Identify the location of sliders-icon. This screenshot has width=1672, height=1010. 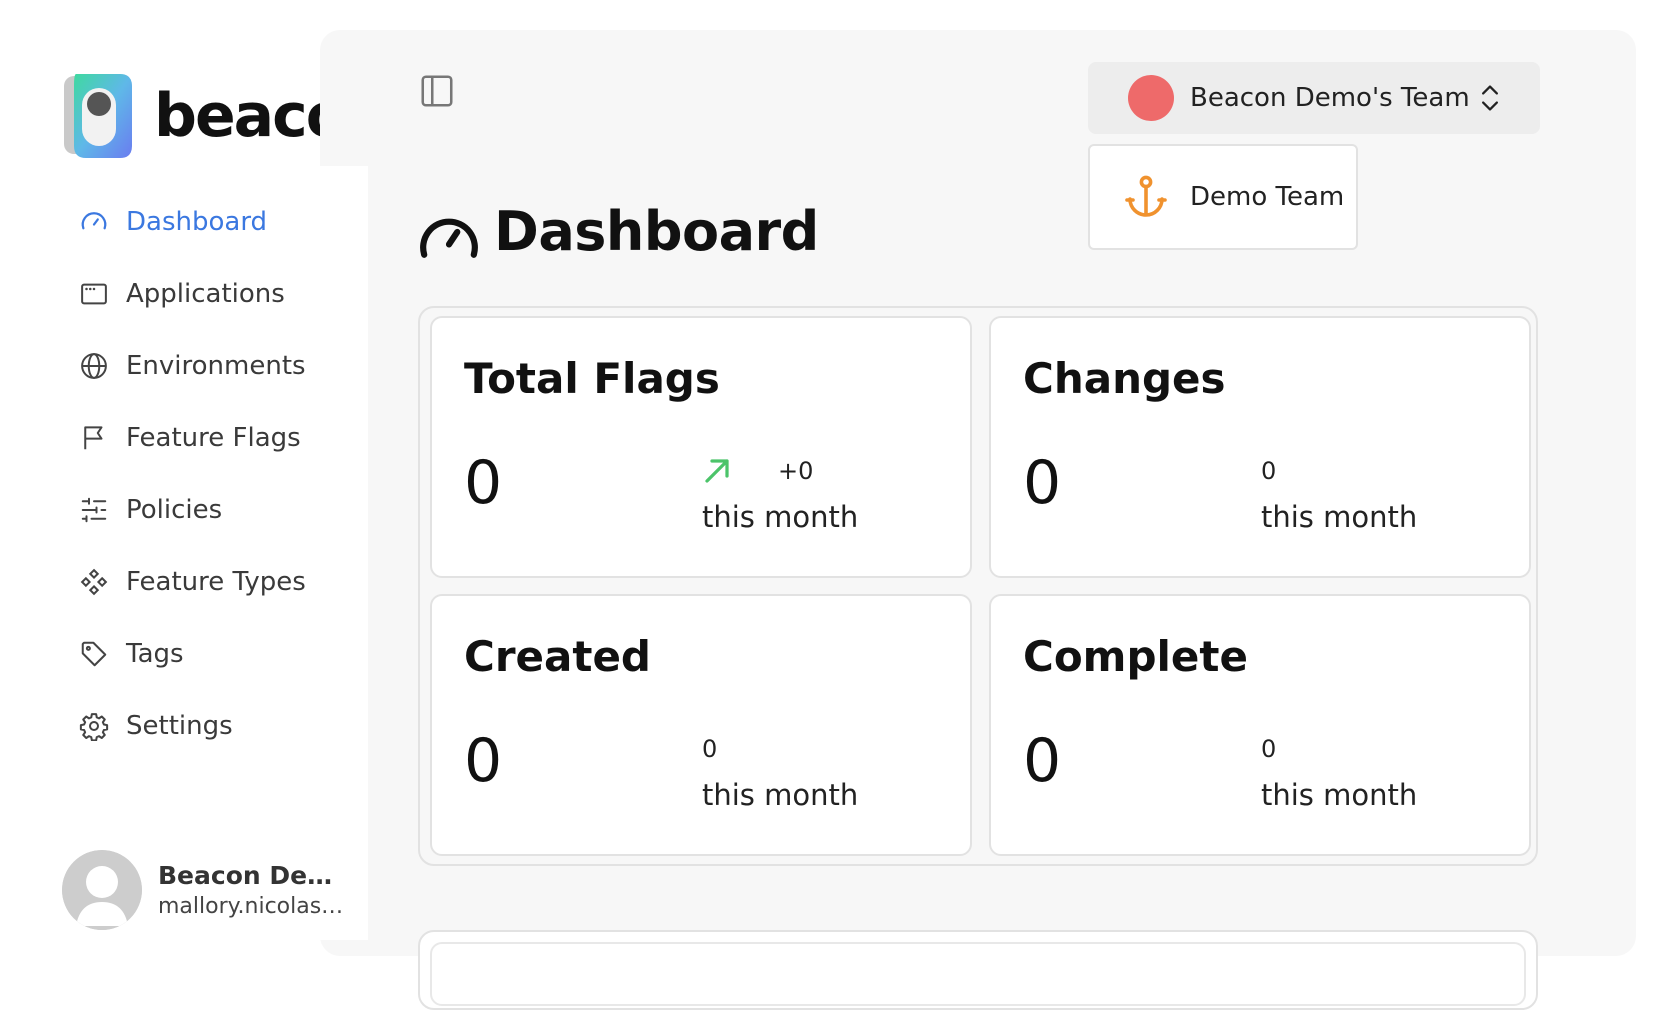
(94, 510).